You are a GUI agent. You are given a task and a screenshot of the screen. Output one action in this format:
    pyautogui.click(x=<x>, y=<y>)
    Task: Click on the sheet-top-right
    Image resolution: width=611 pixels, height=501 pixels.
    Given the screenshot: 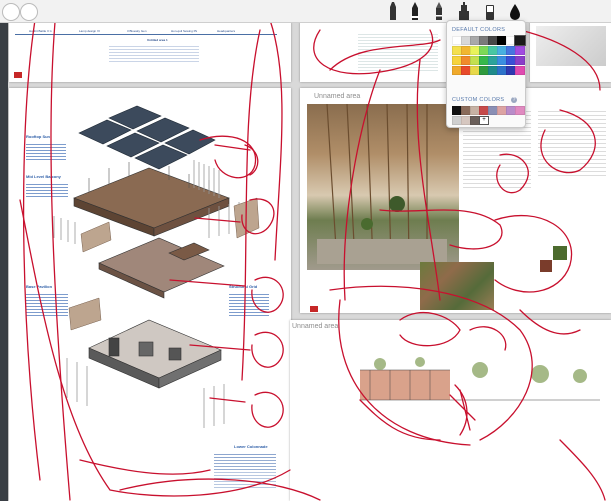 What is the action you would take?
    pyautogui.click(x=375, y=52)
    